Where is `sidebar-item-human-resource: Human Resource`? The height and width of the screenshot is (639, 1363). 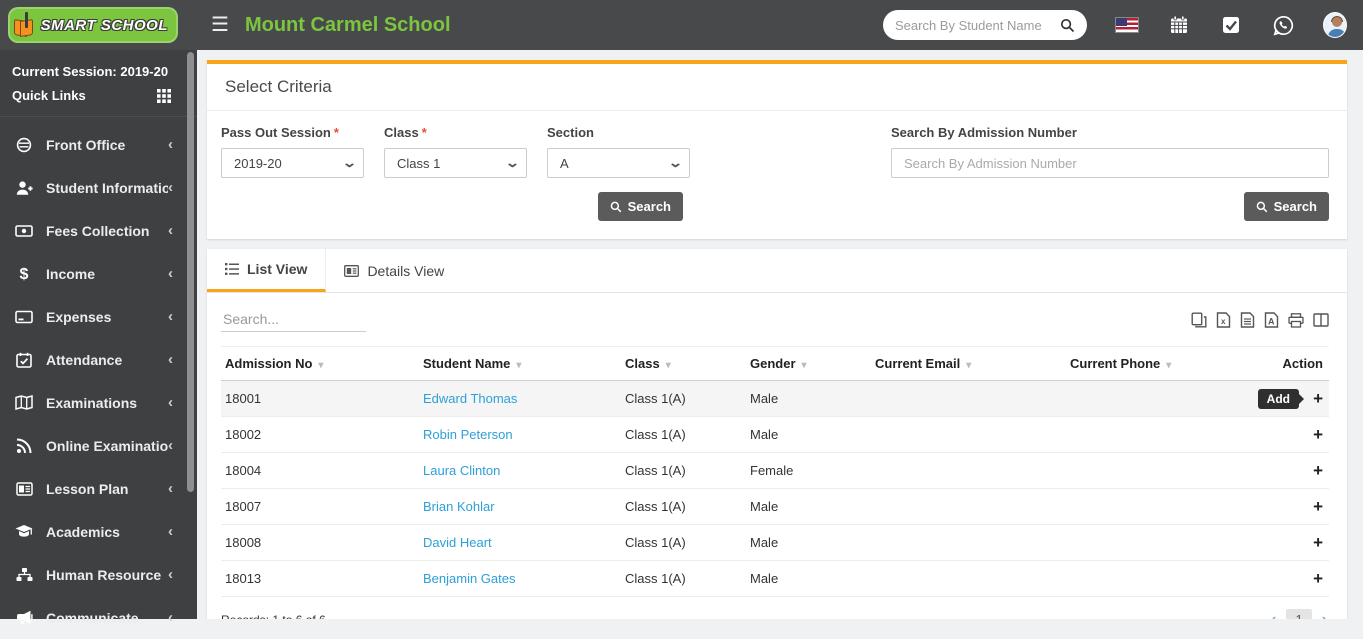 sidebar-item-human-resource: Human Resource is located at coordinates (98, 574).